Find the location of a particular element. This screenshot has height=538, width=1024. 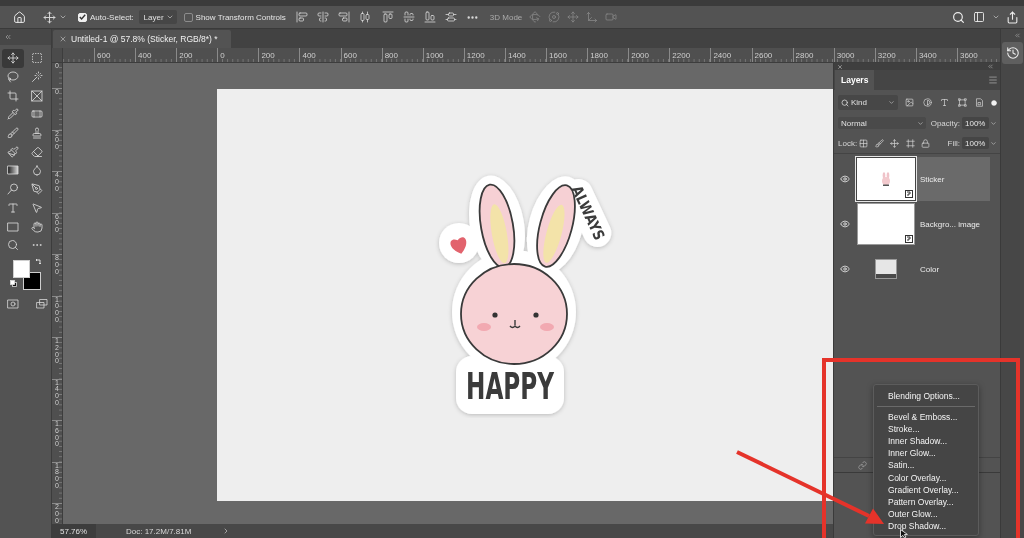

default-colors-icon is located at coordinates (13, 283).